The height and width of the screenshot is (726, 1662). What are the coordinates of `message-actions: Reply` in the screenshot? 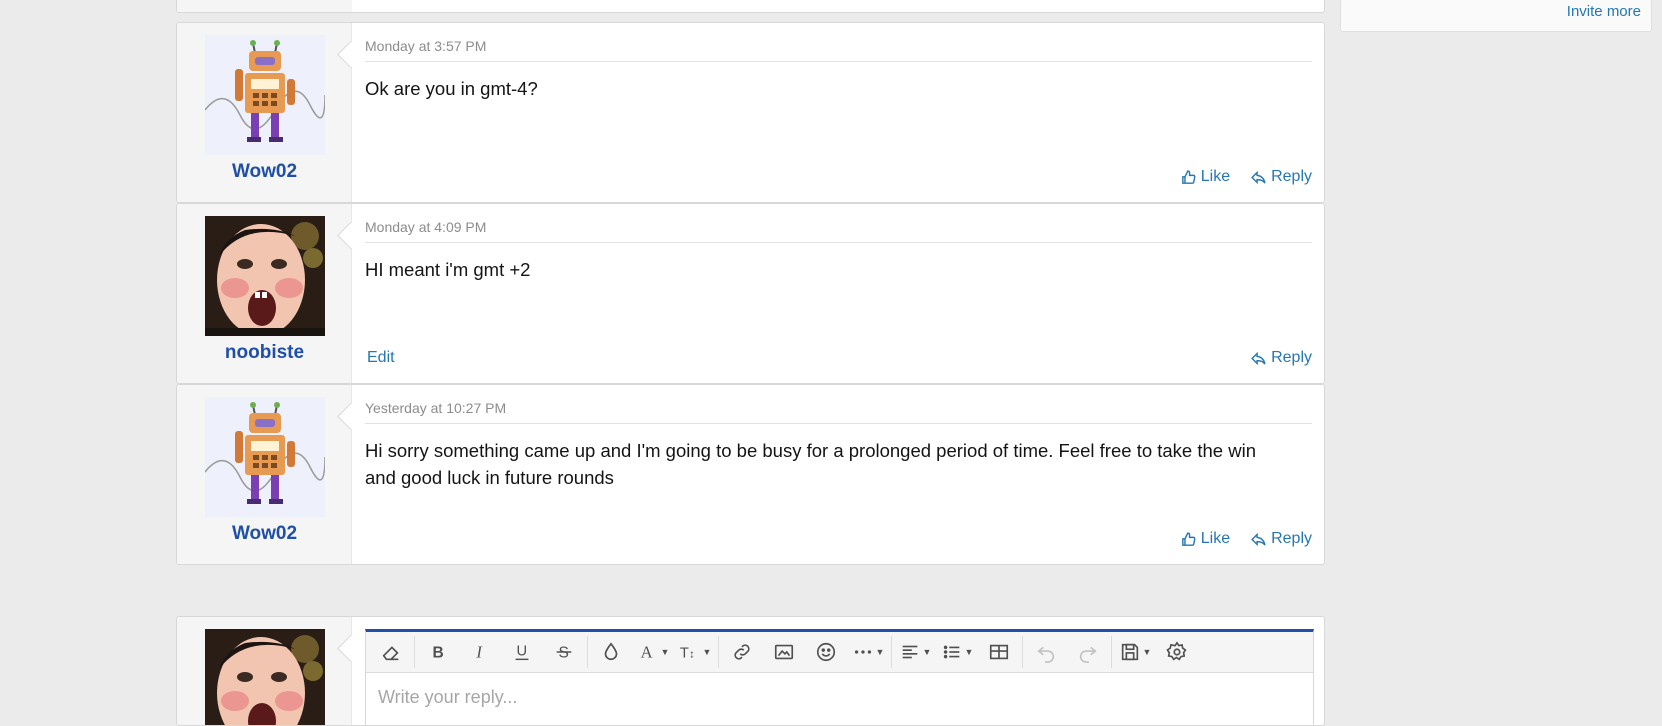 It's located at (1281, 358).